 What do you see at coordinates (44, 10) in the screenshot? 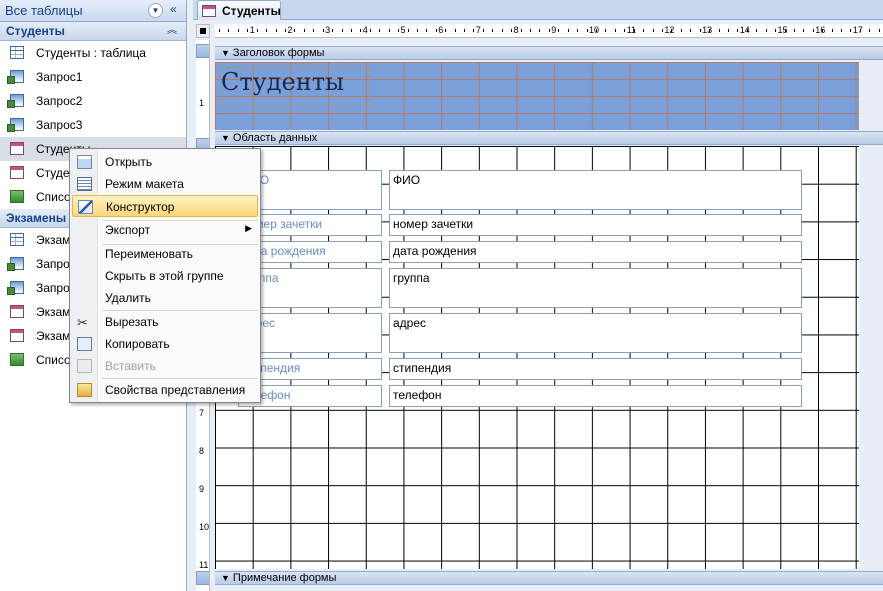
I see `nav-pane-title: Все таблицы` at bounding box center [44, 10].